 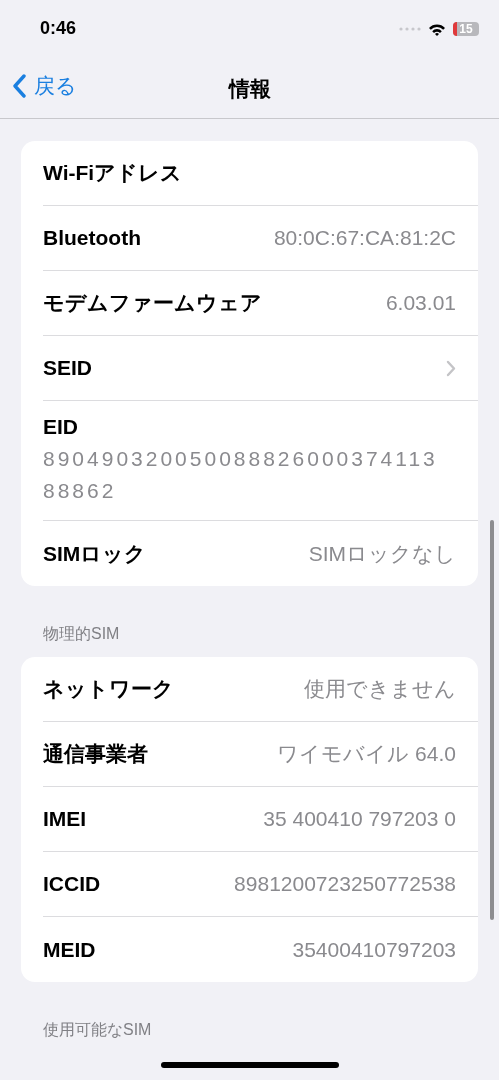 I want to click on signal-icon, so click(x=410, y=29).